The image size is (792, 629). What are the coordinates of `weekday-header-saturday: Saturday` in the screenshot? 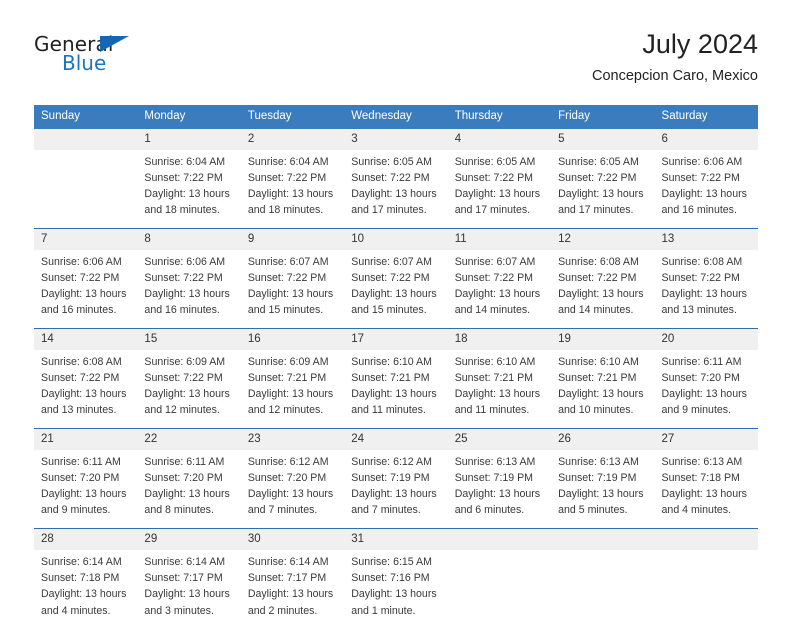 It's located at (706, 117).